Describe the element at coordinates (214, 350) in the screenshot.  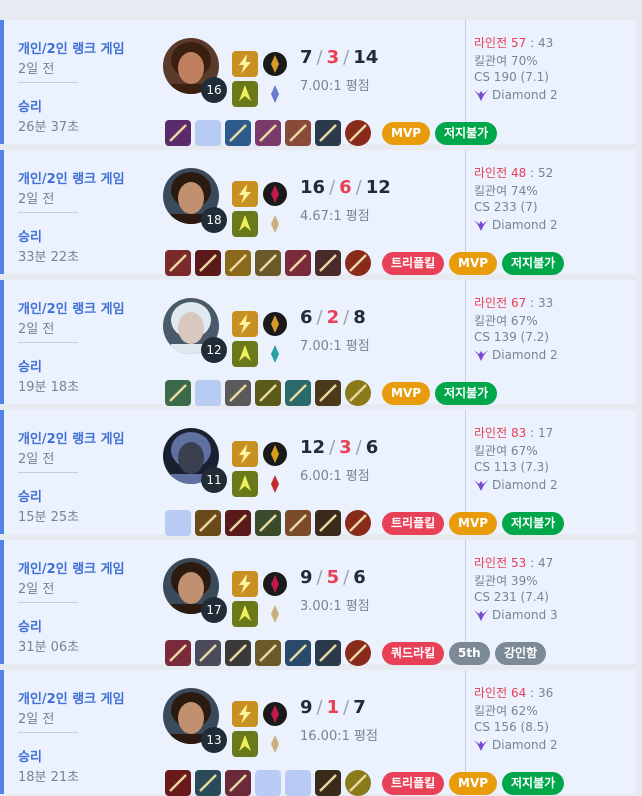
I see `champion-level: 12` at that location.